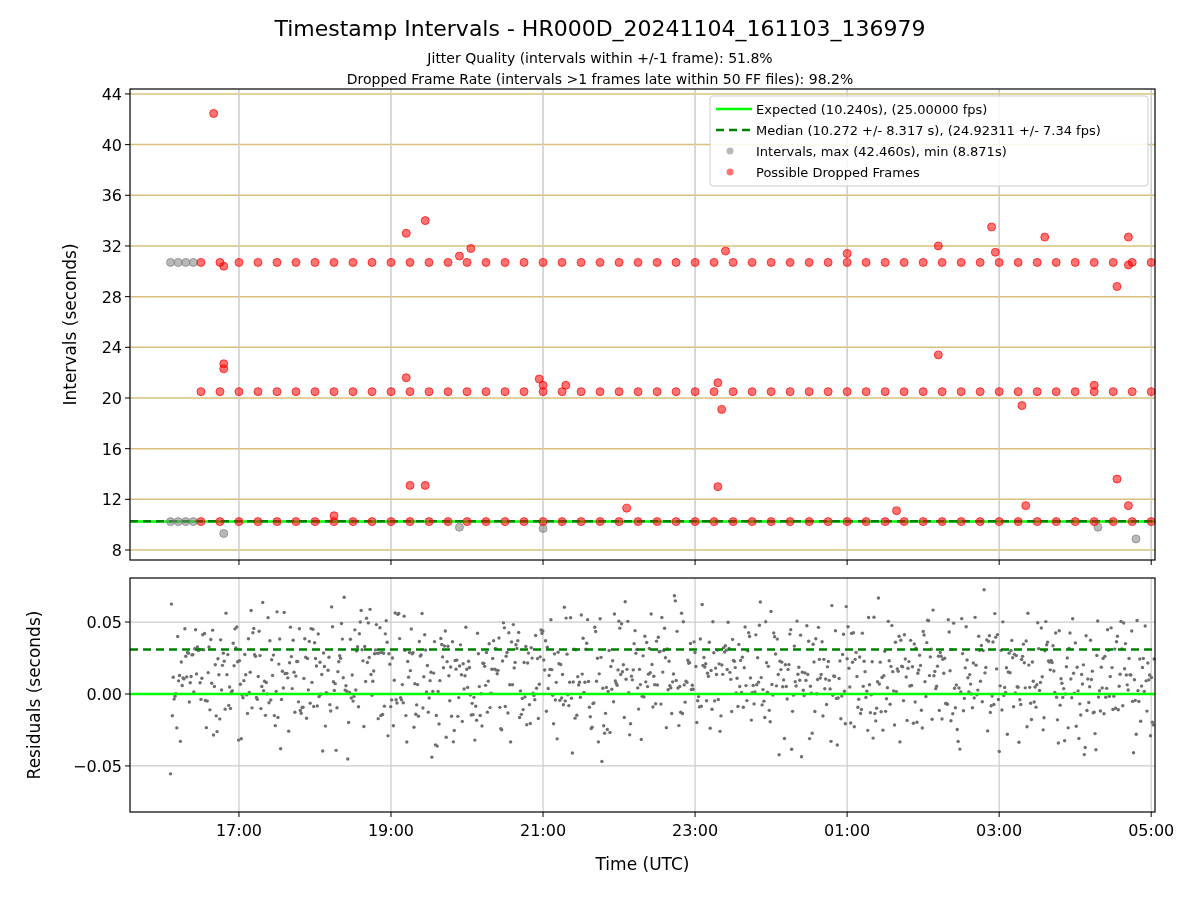 The height and width of the screenshot is (900, 1200). I want to click on y-tick-label: 0.00, so click(104, 694).